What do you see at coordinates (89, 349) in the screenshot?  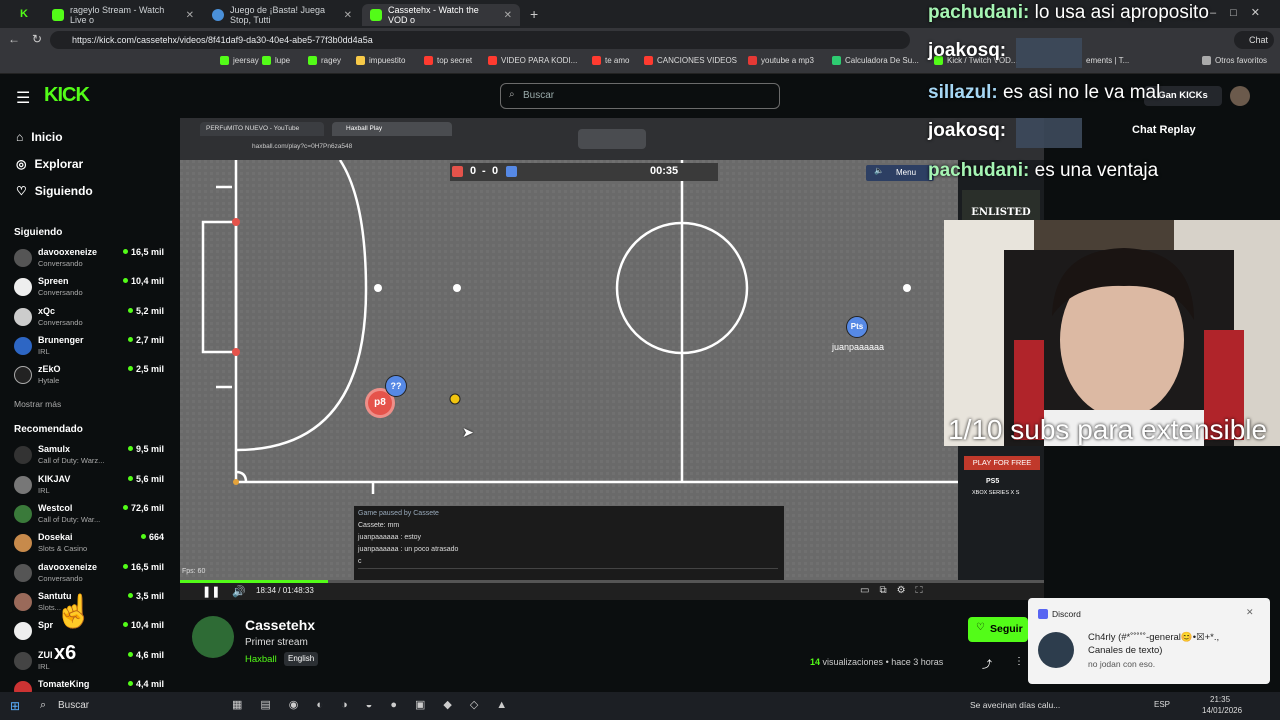 I see `following-channel: Brunenger IRL 2,7 mil` at bounding box center [89, 349].